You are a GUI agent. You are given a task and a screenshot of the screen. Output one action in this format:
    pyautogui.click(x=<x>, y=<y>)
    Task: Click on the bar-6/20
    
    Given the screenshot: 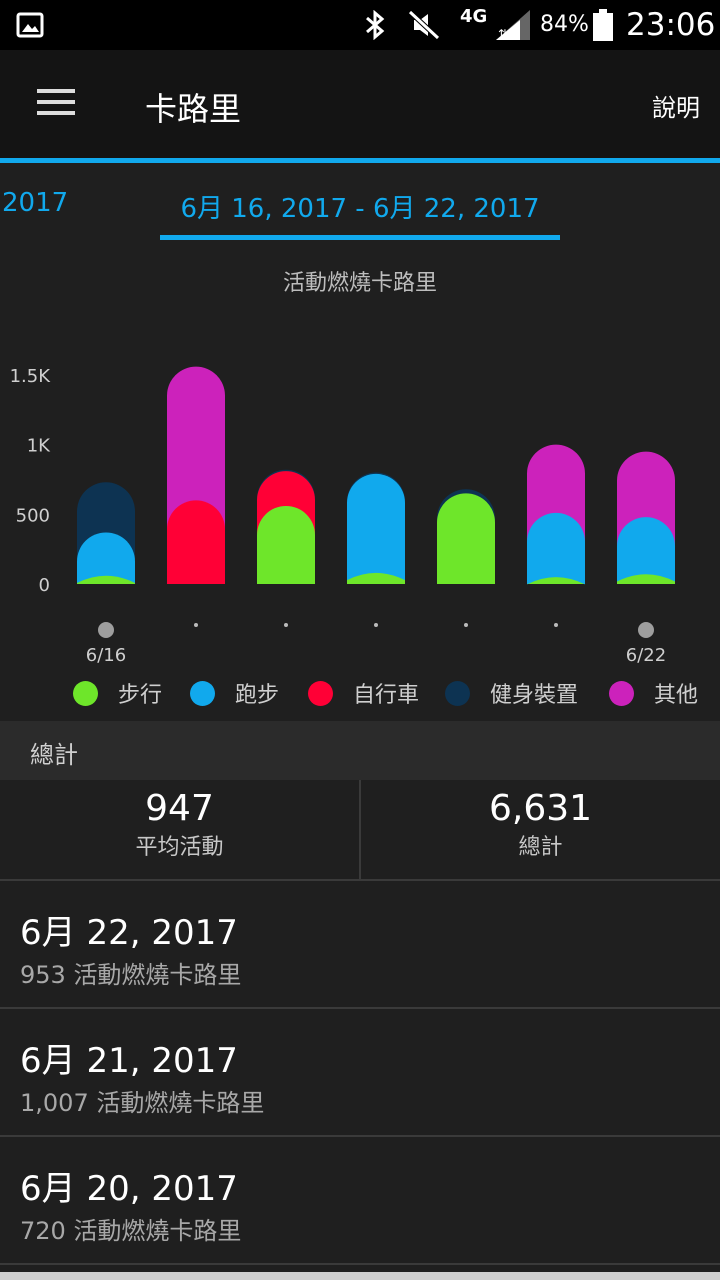 What is the action you would take?
    pyautogui.click(x=466, y=536)
    